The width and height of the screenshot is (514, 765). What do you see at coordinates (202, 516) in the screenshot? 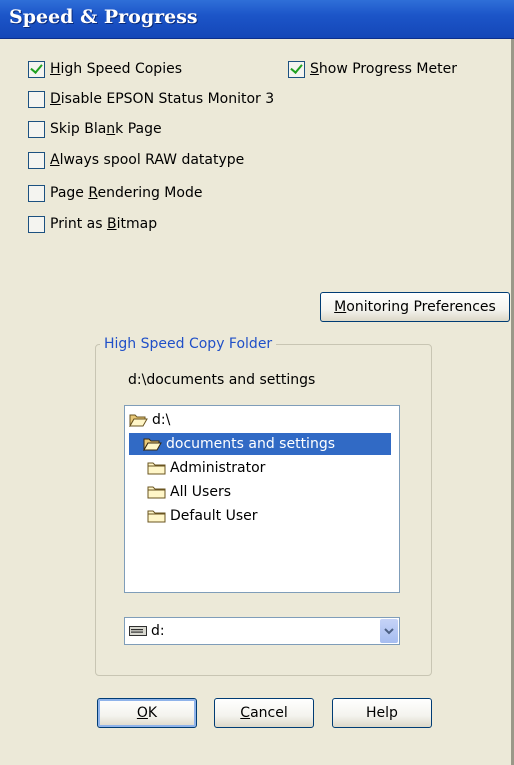
I see `tree-item: Default User` at bounding box center [202, 516].